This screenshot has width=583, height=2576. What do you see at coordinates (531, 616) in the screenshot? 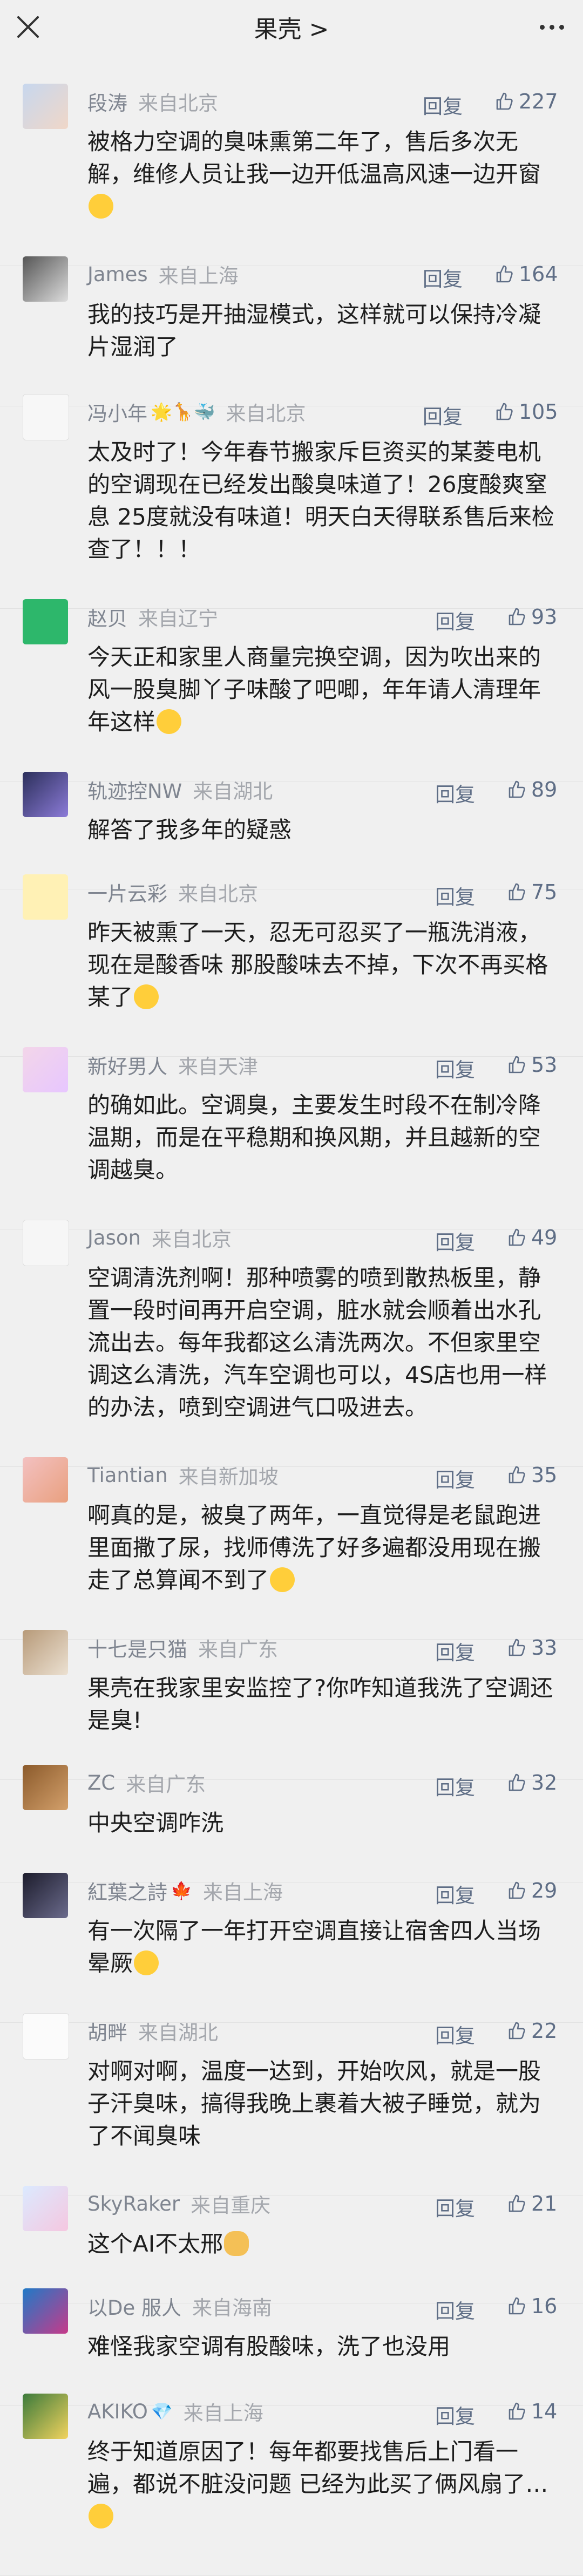
I see `like-button: 93` at bounding box center [531, 616].